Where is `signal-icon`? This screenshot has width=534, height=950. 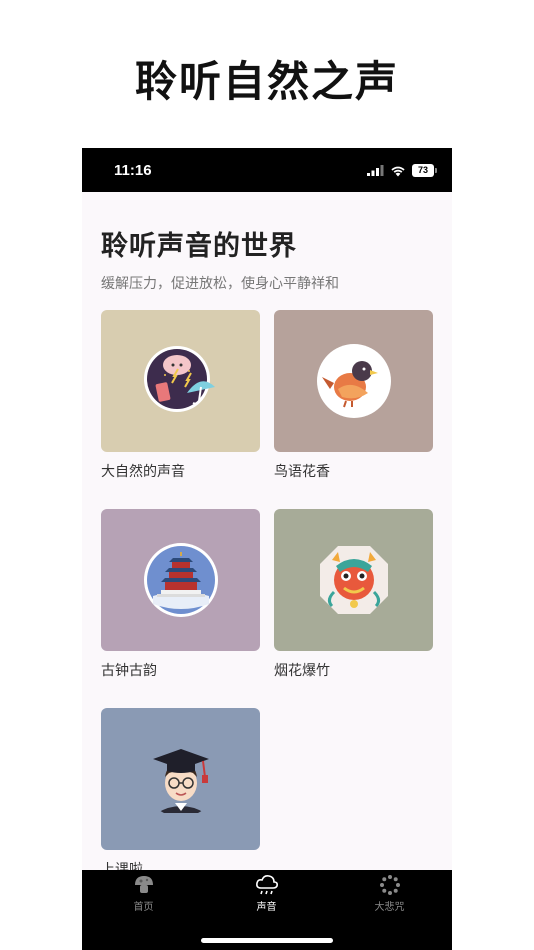 signal-icon is located at coordinates (375, 170).